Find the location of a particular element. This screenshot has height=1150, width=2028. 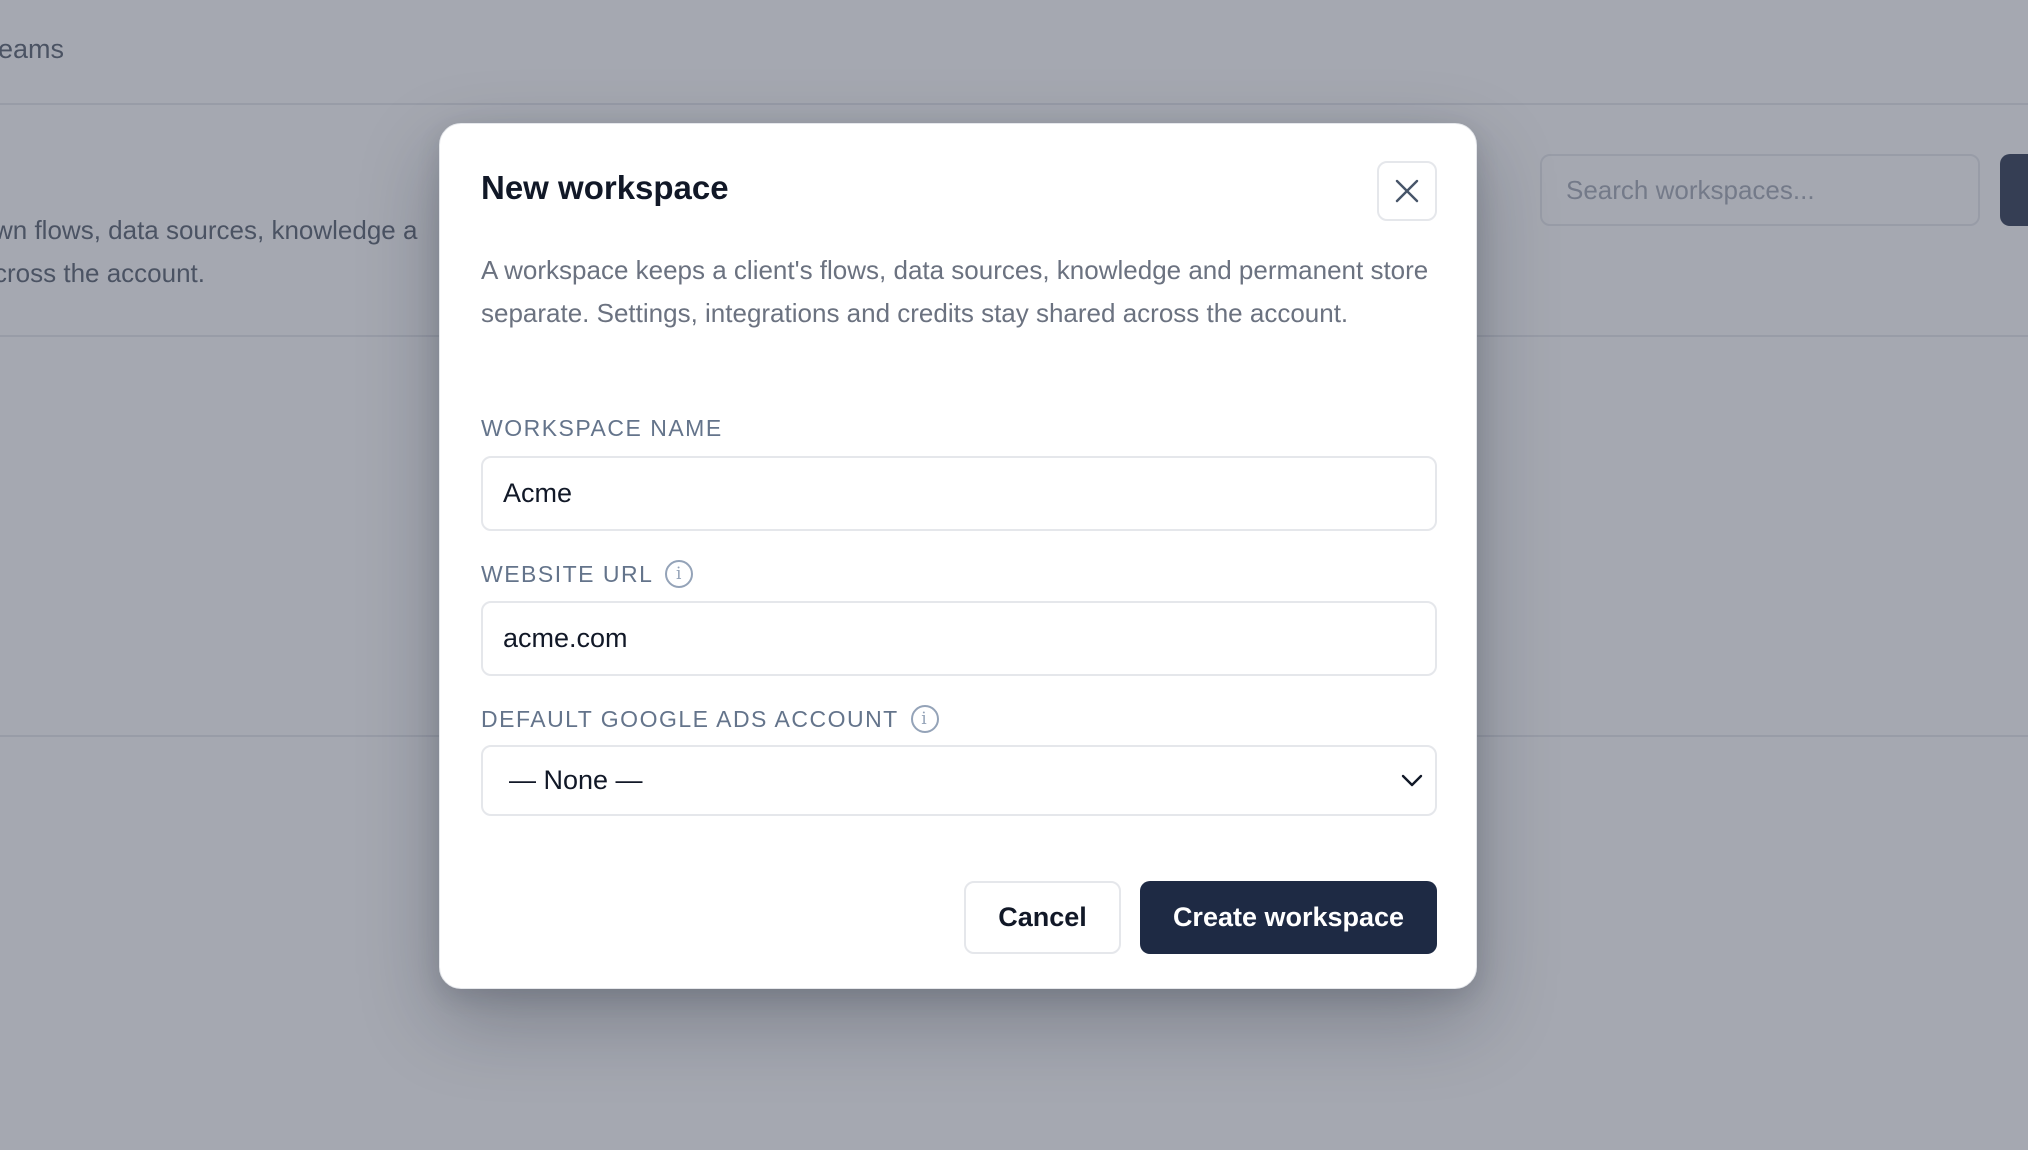

workspace-name-label-text: WORKSPACE NAME is located at coordinates (602, 428).